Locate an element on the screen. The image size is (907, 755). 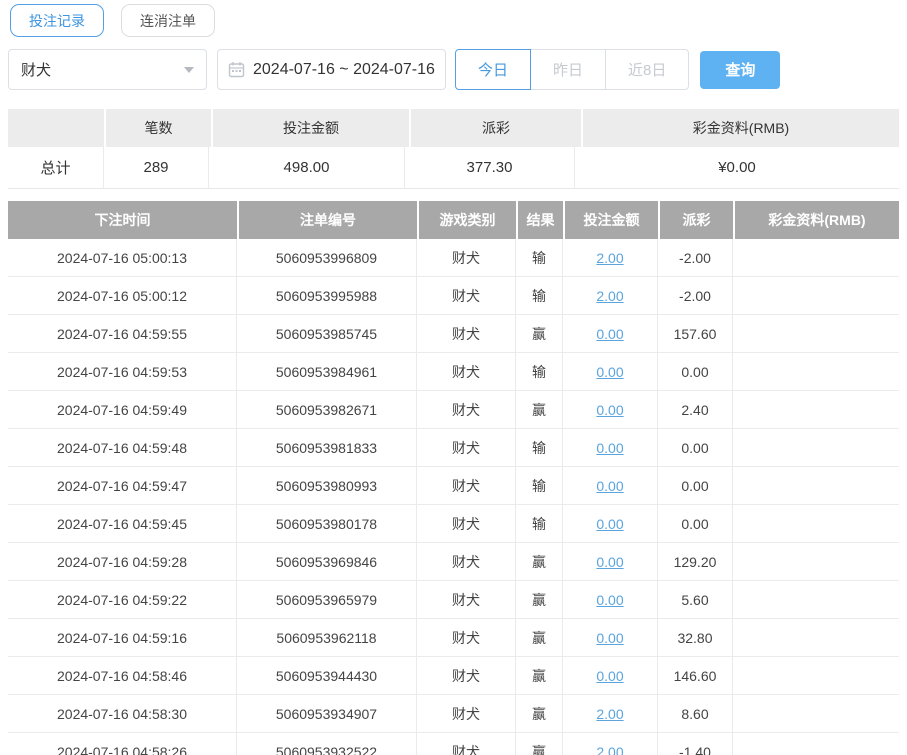
order-number-cell: 5060953965979 is located at coordinates (327, 599).